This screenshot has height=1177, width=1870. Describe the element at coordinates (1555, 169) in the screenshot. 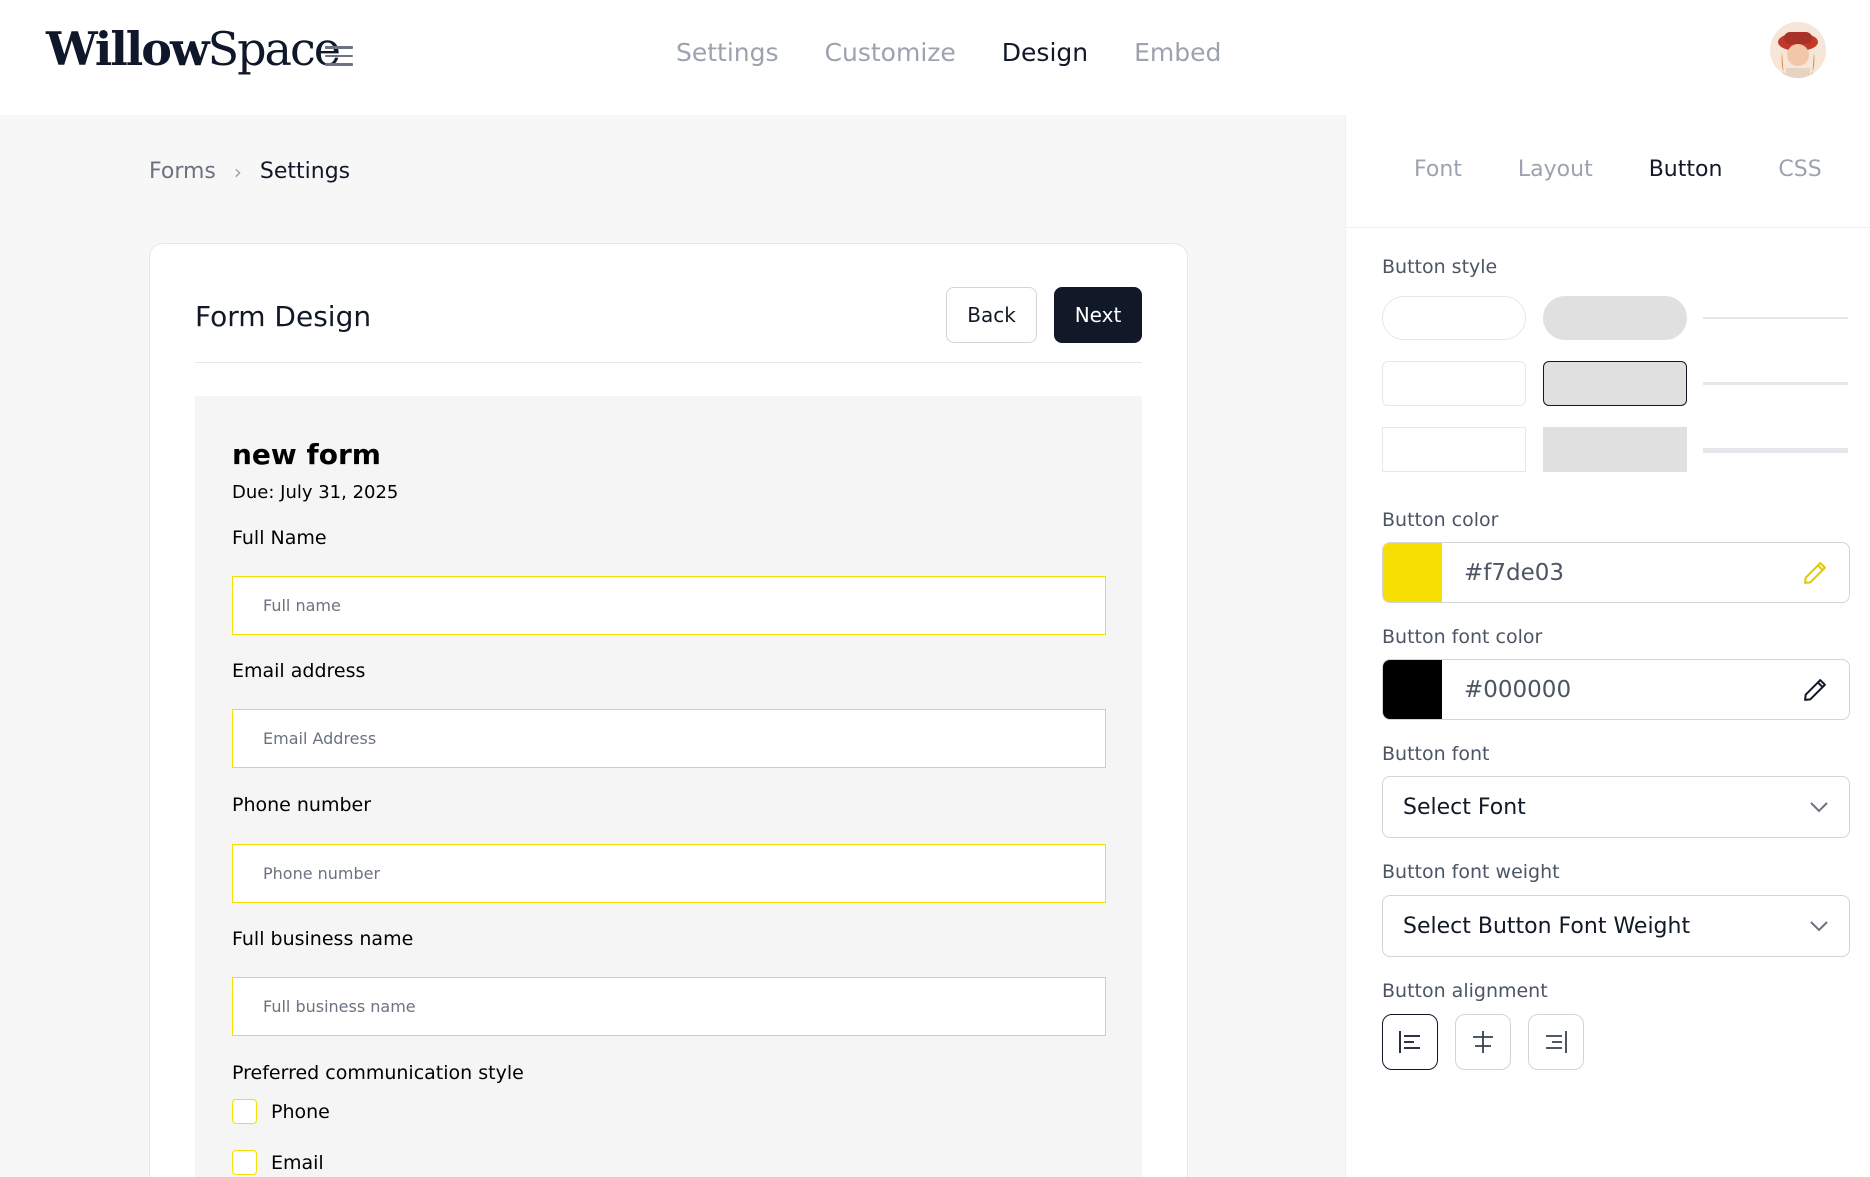

I see `tab-layout: Layout` at that location.